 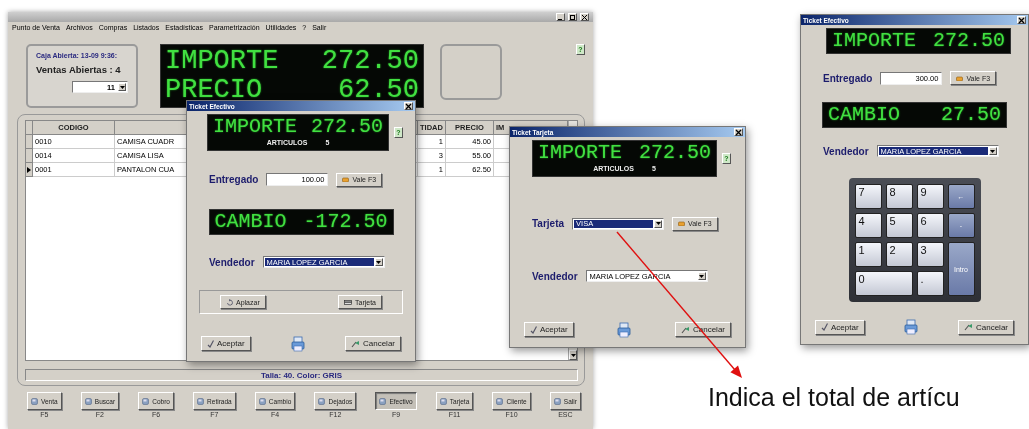 I want to click on circle-arrow-icon, so click(x=229, y=302).